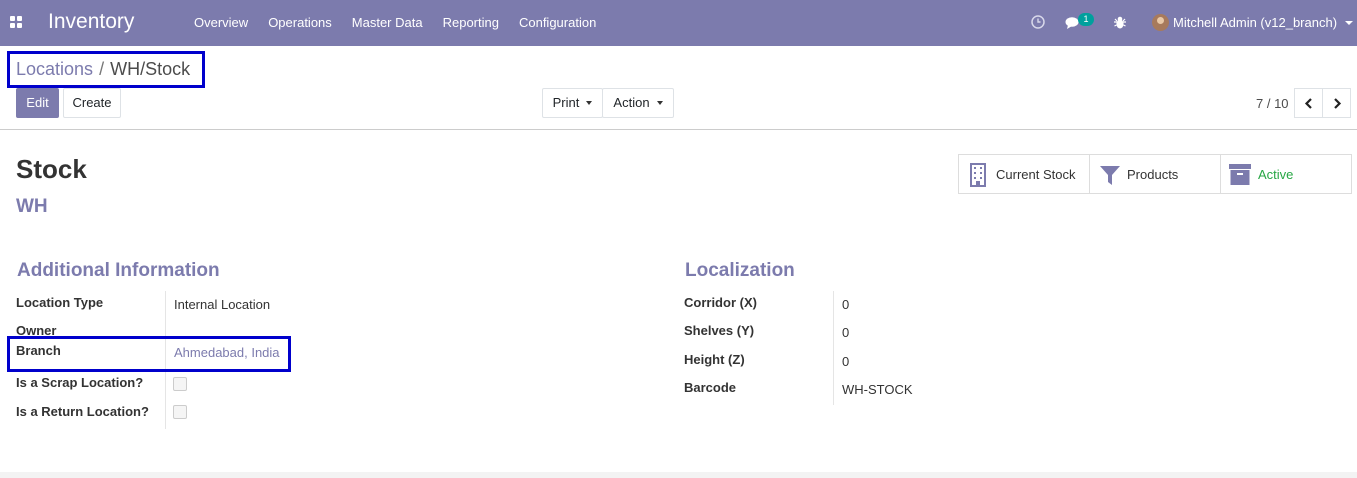 This screenshot has height=478, width=1357. Describe the element at coordinates (631, 102) in the screenshot. I see `action-label: Action` at that location.